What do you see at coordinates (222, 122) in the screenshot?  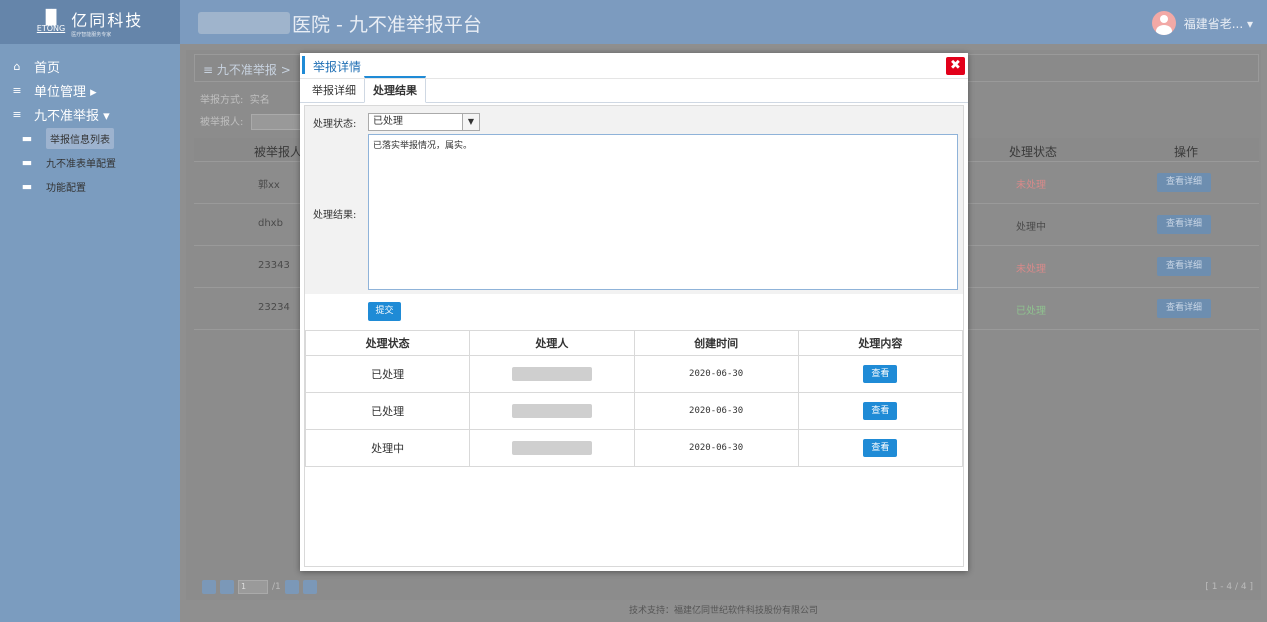 I see `filter-person-label: 被举报人:` at bounding box center [222, 122].